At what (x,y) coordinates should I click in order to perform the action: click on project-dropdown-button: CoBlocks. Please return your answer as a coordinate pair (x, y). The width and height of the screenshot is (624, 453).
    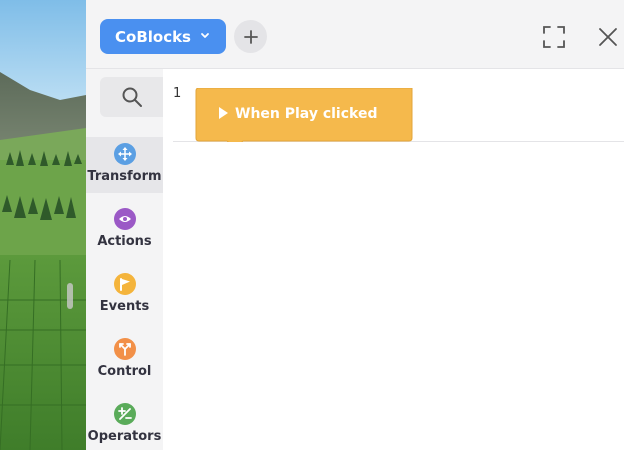
    Looking at the image, I should click on (163, 36).